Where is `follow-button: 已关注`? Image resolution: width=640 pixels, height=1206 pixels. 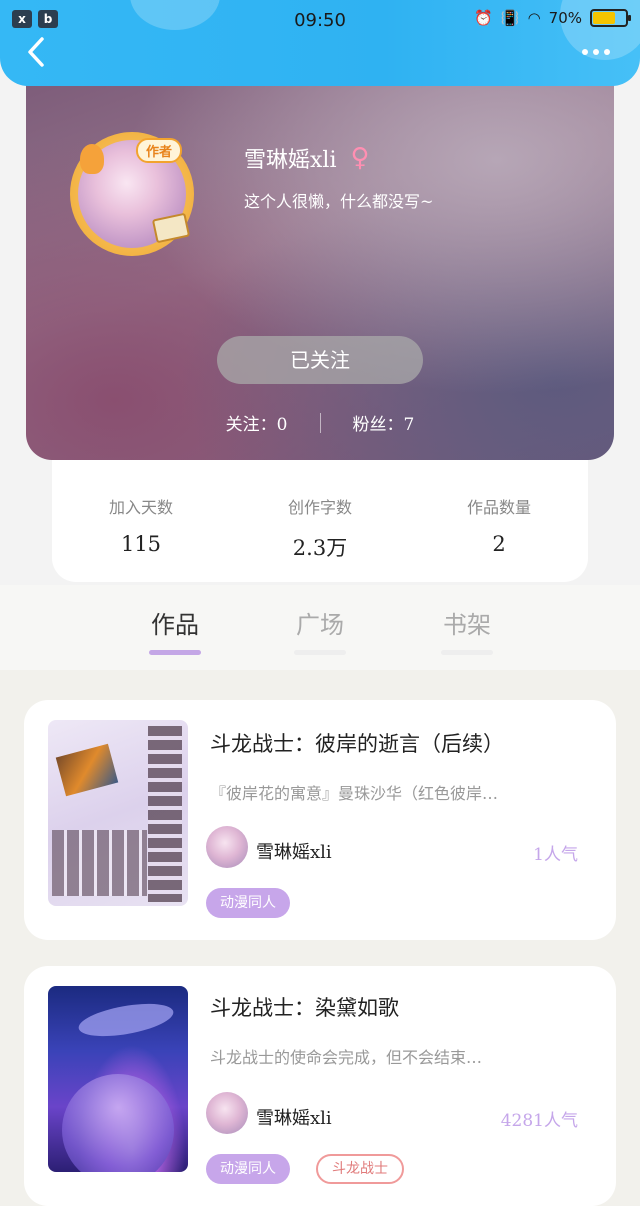
follow-button: 已关注 is located at coordinates (320, 360).